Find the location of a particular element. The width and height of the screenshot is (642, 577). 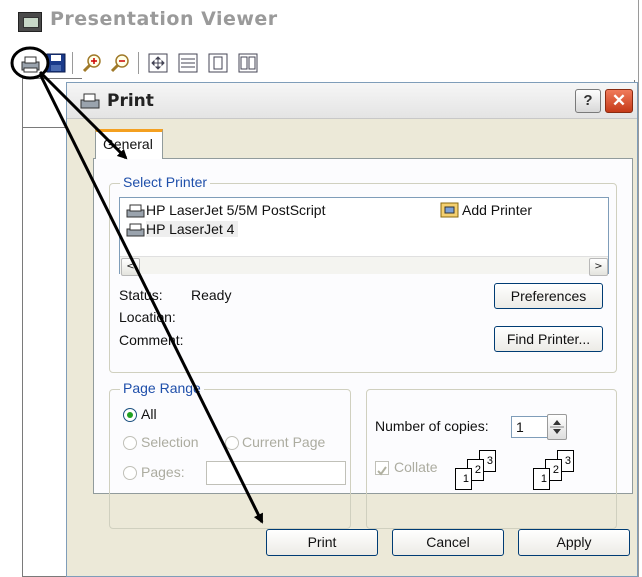

all-radio is located at coordinates (130, 415).